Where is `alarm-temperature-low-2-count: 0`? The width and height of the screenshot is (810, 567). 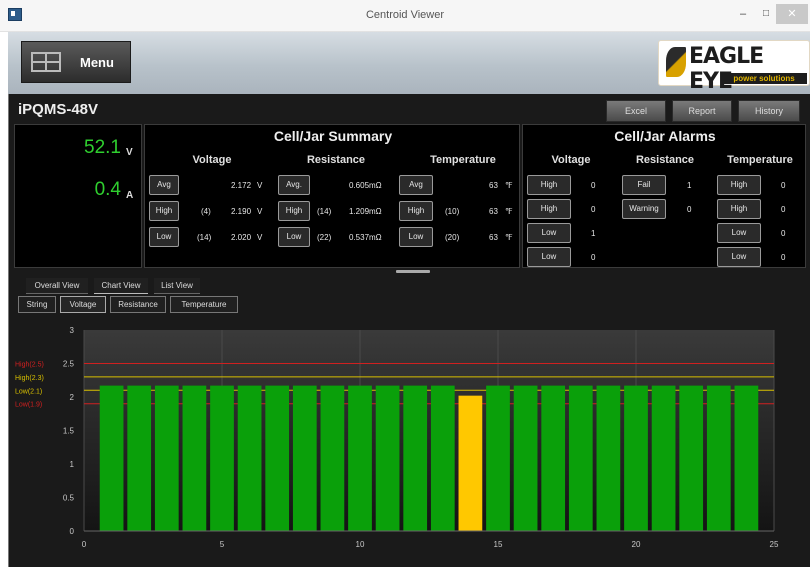 alarm-temperature-low-2-count: 0 is located at coordinates (783, 257).